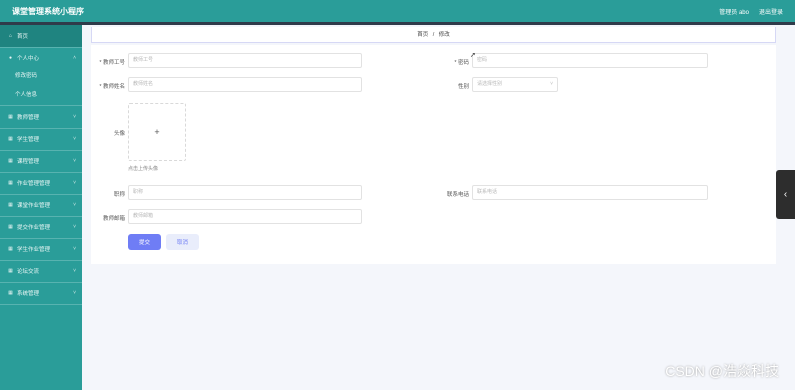  What do you see at coordinates (41, 36) in the screenshot?
I see `sidebar-item-home: ⌂ 首页` at bounding box center [41, 36].